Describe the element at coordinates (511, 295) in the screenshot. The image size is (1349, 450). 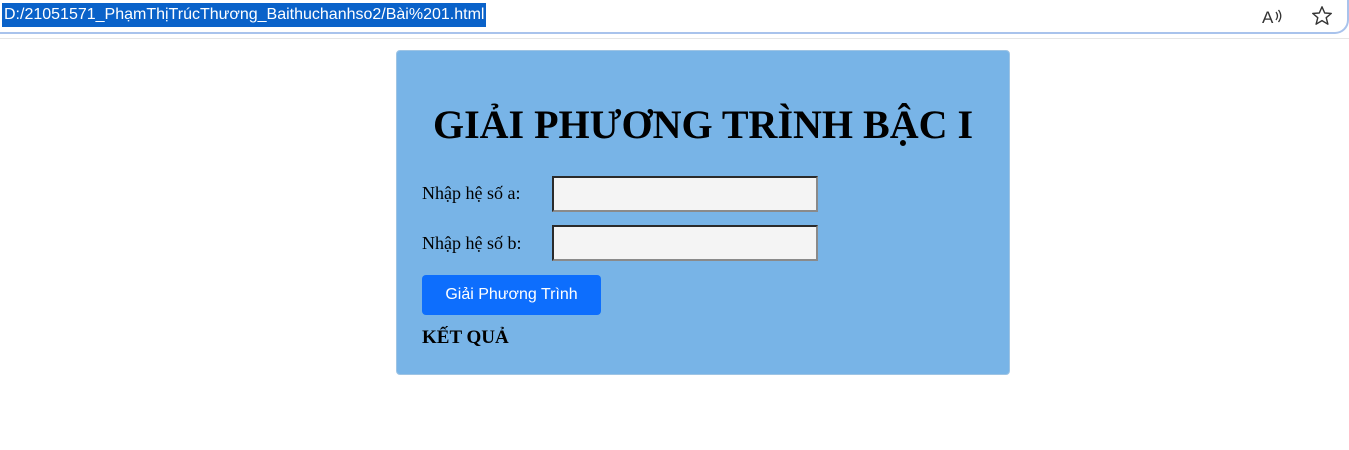
I see `solve-equation-button: Giải Phương Trình` at that location.